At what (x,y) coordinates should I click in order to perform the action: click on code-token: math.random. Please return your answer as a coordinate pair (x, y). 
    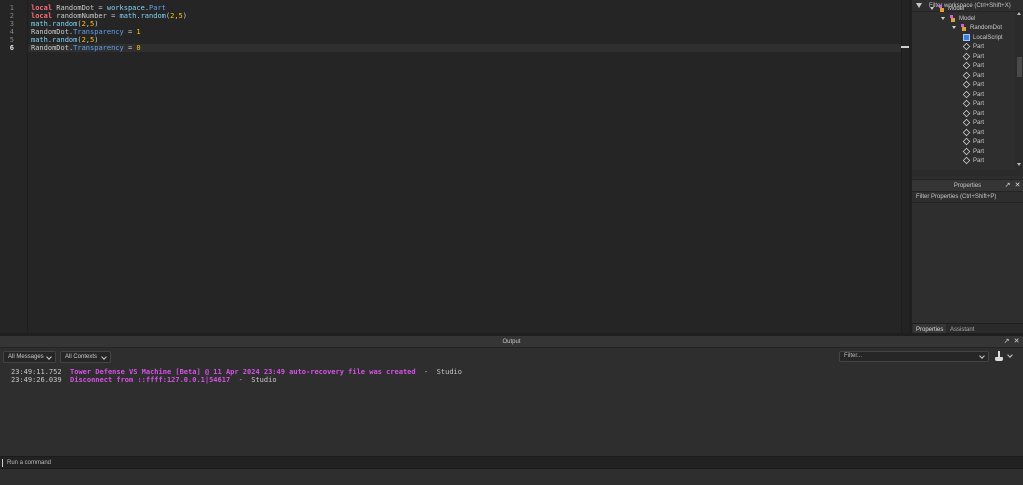
    Looking at the image, I should click on (54, 24).